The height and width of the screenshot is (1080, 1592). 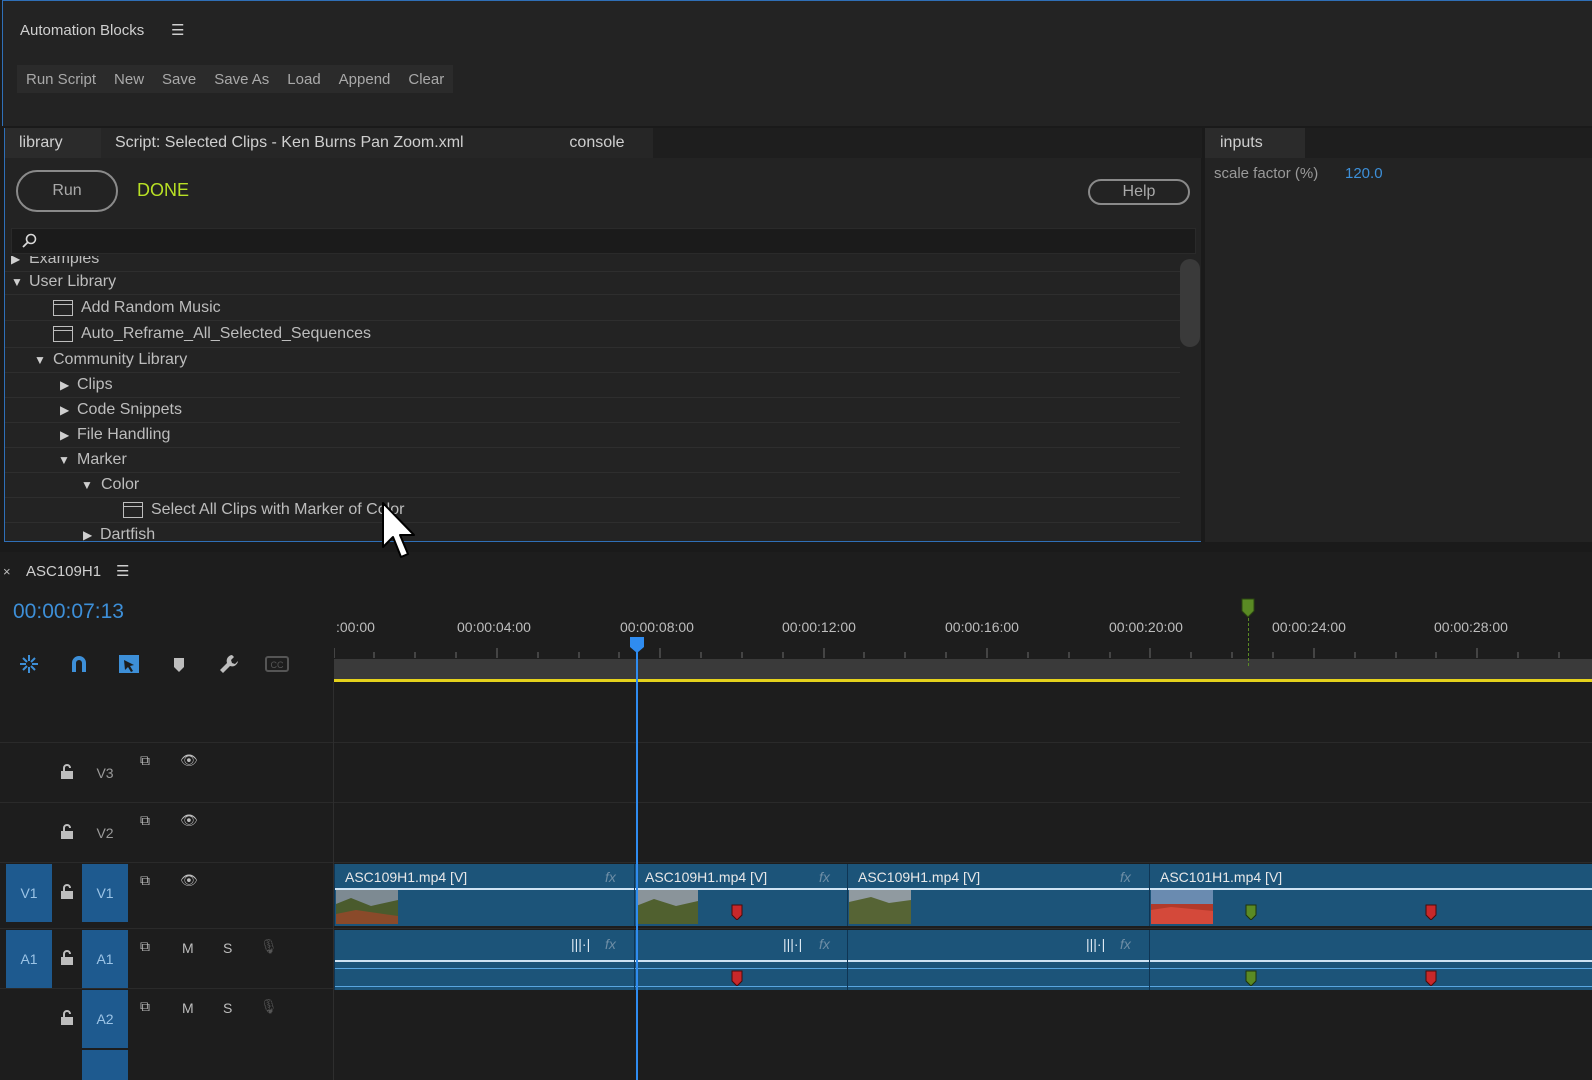 I want to click on tab-inputs: inputs, so click(x=1255, y=143).